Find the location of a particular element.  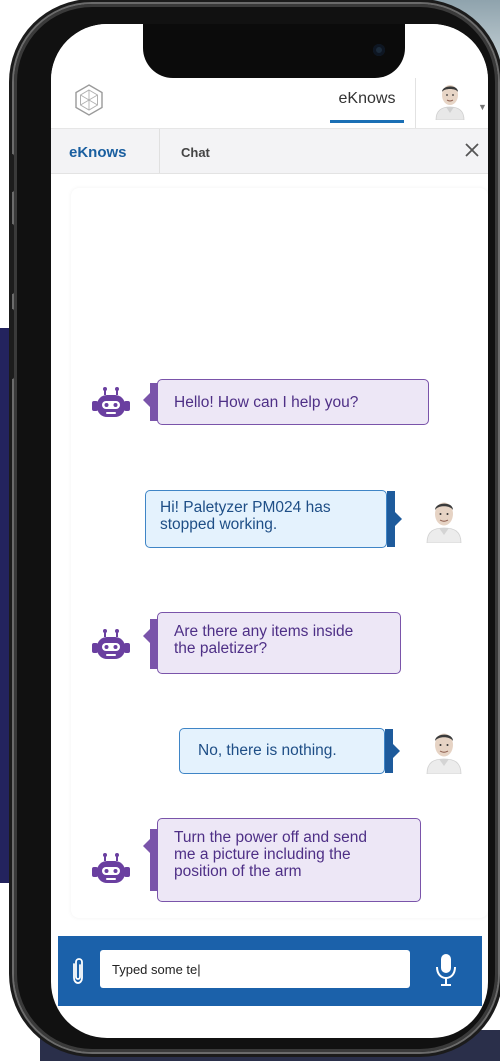

logo-icon is located at coordinates (89, 100).